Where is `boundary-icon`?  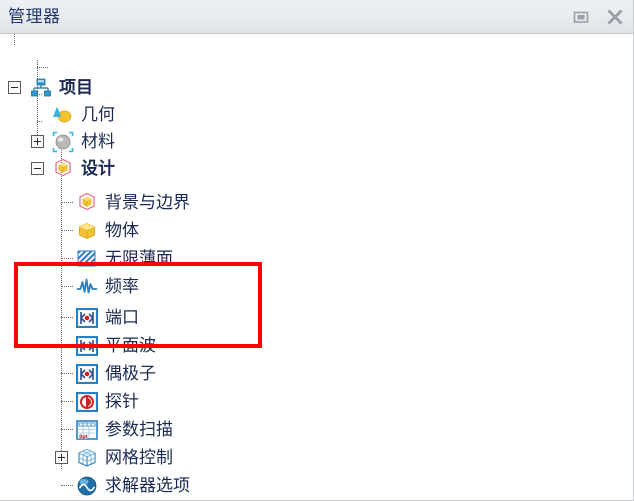
boundary-icon is located at coordinates (87, 202).